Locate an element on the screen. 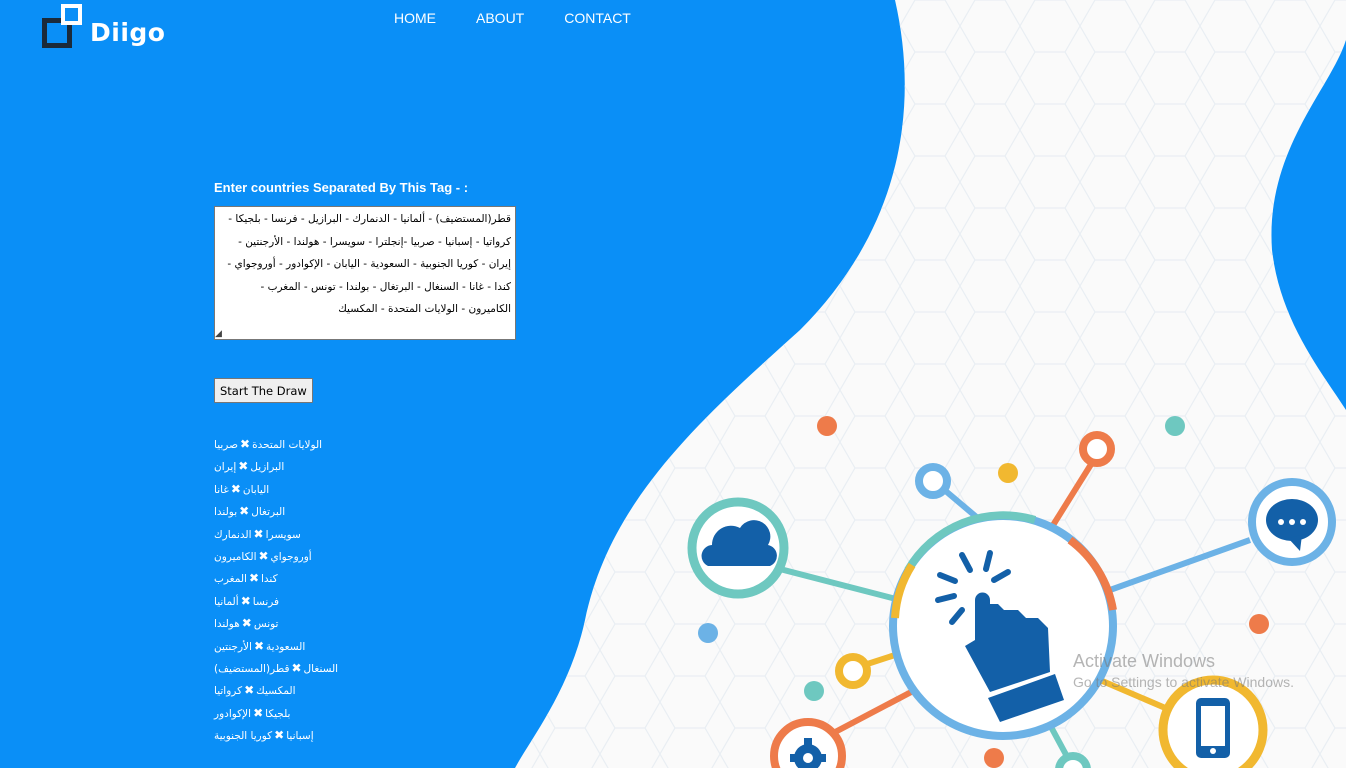  gear-node is located at coordinates (808, 743).